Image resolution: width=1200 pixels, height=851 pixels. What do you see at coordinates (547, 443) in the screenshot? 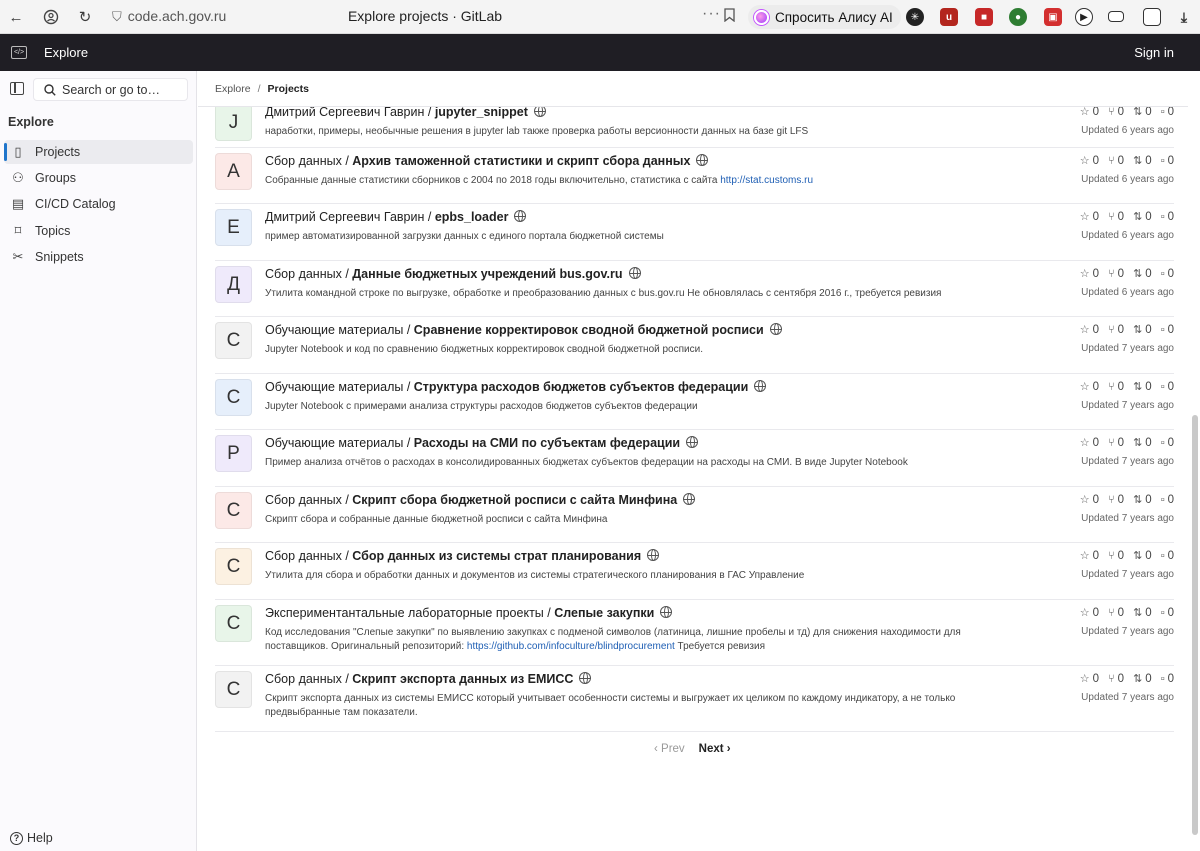
I see `project-name: Расходы на СМИ по субъектам федерации` at bounding box center [547, 443].